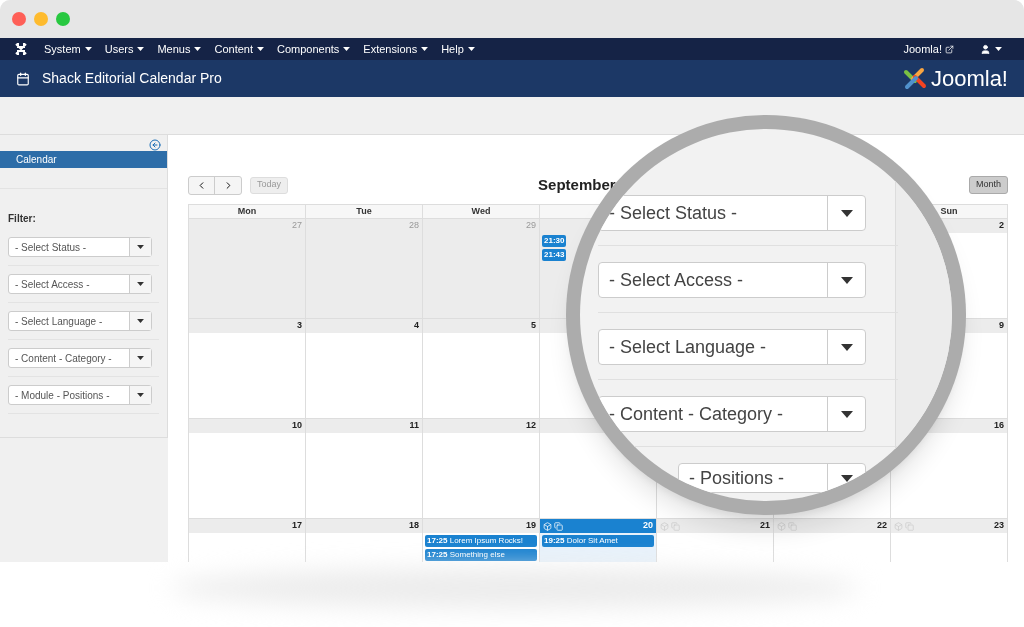 This screenshot has width=1024, height=627. I want to click on day-number: 2, so click(1001, 226).